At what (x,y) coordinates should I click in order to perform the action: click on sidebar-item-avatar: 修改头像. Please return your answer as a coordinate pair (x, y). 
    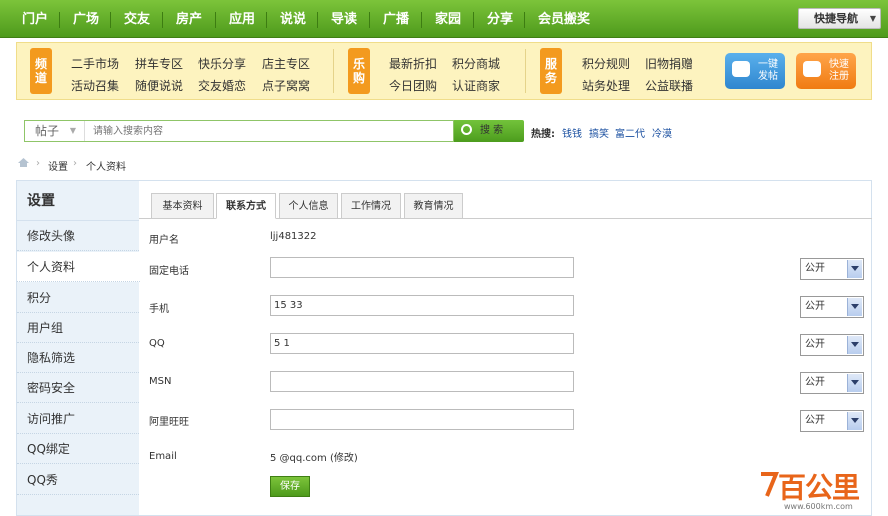
    Looking at the image, I should click on (78, 236).